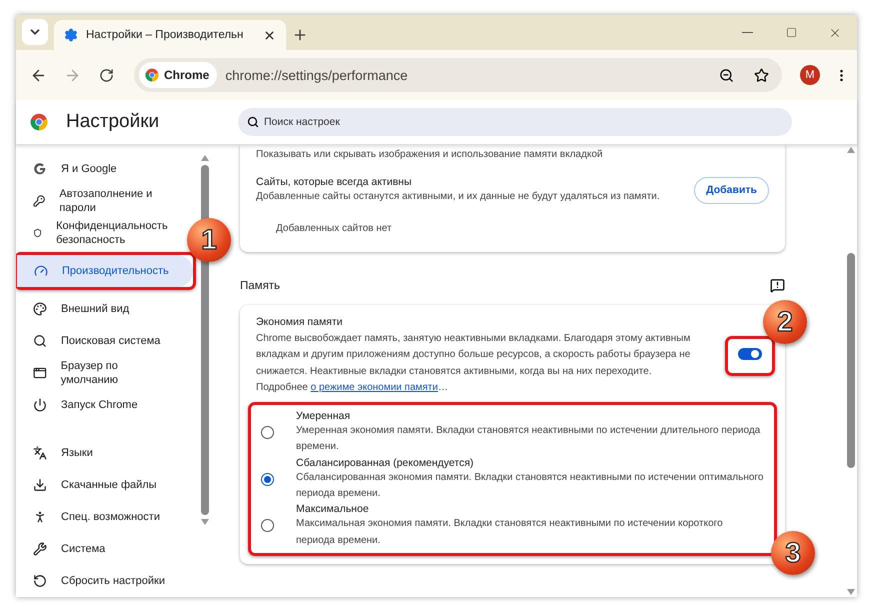 Image resolution: width=873 pixels, height=612 pixels. I want to click on sidebar-item: Поисковая система, so click(100, 341).